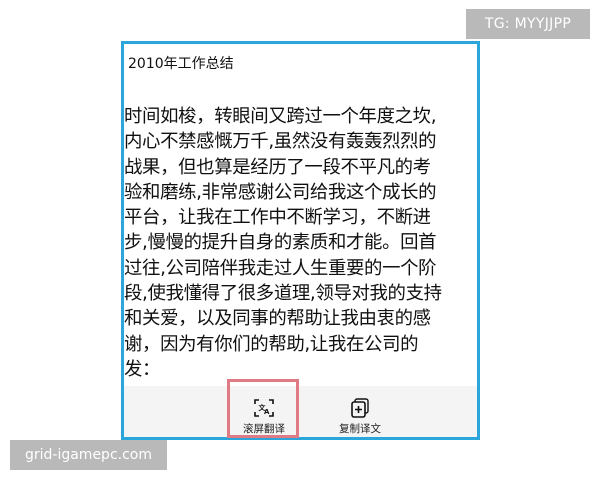  What do you see at coordinates (277, 218) in the screenshot?
I see `body-line: 平台，让我在工作中不断学习，不断进` at bounding box center [277, 218].